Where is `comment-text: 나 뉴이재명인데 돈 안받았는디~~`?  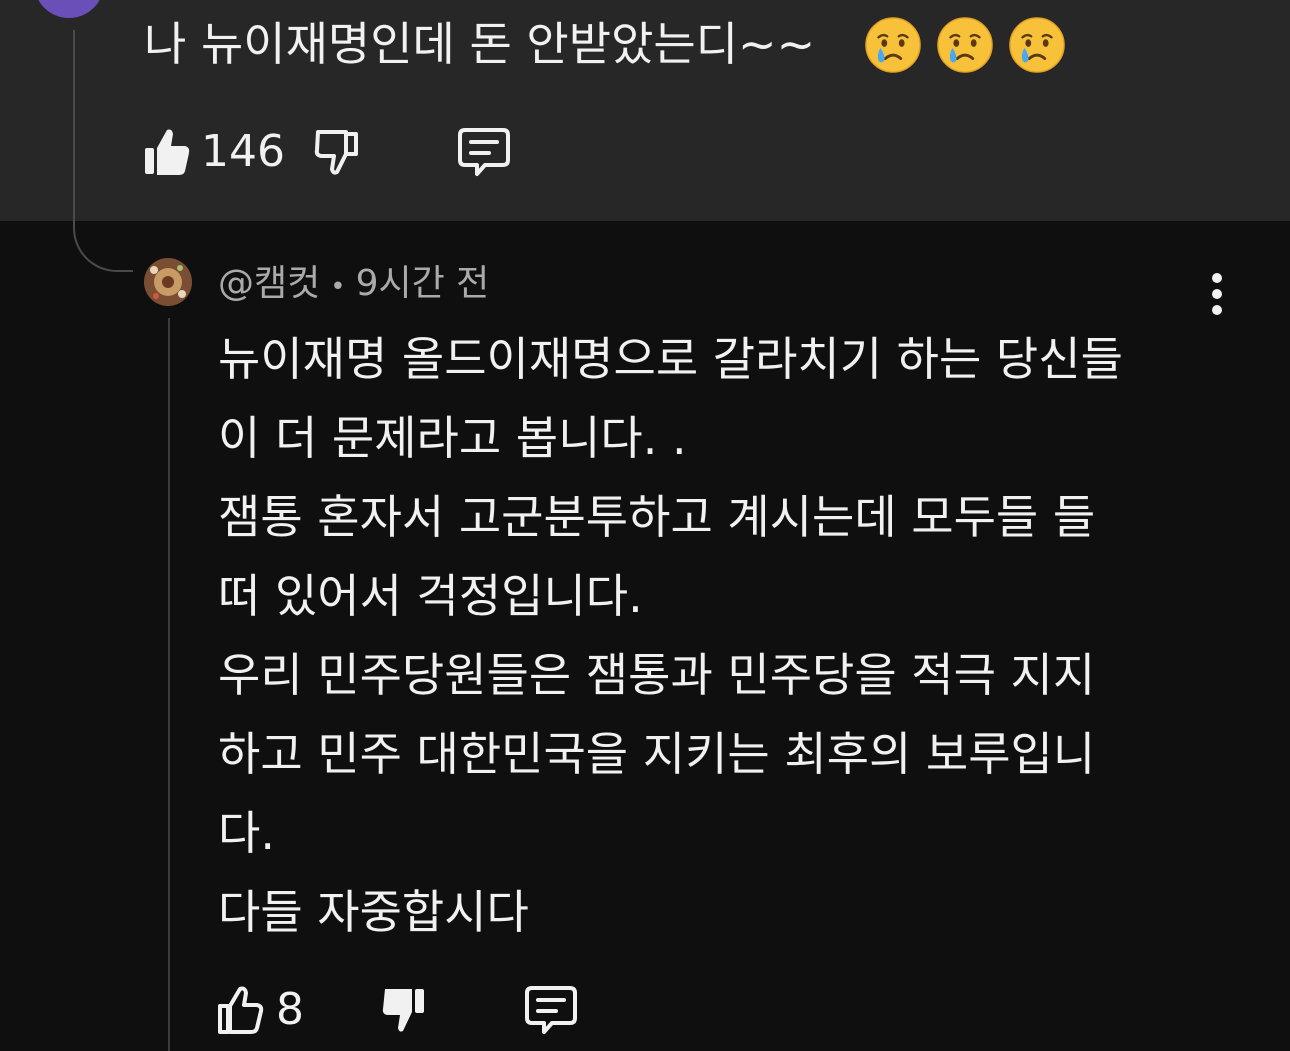
comment-text: 나 뉴이재명인데 돈 안받았는디~~ is located at coordinates (480, 44).